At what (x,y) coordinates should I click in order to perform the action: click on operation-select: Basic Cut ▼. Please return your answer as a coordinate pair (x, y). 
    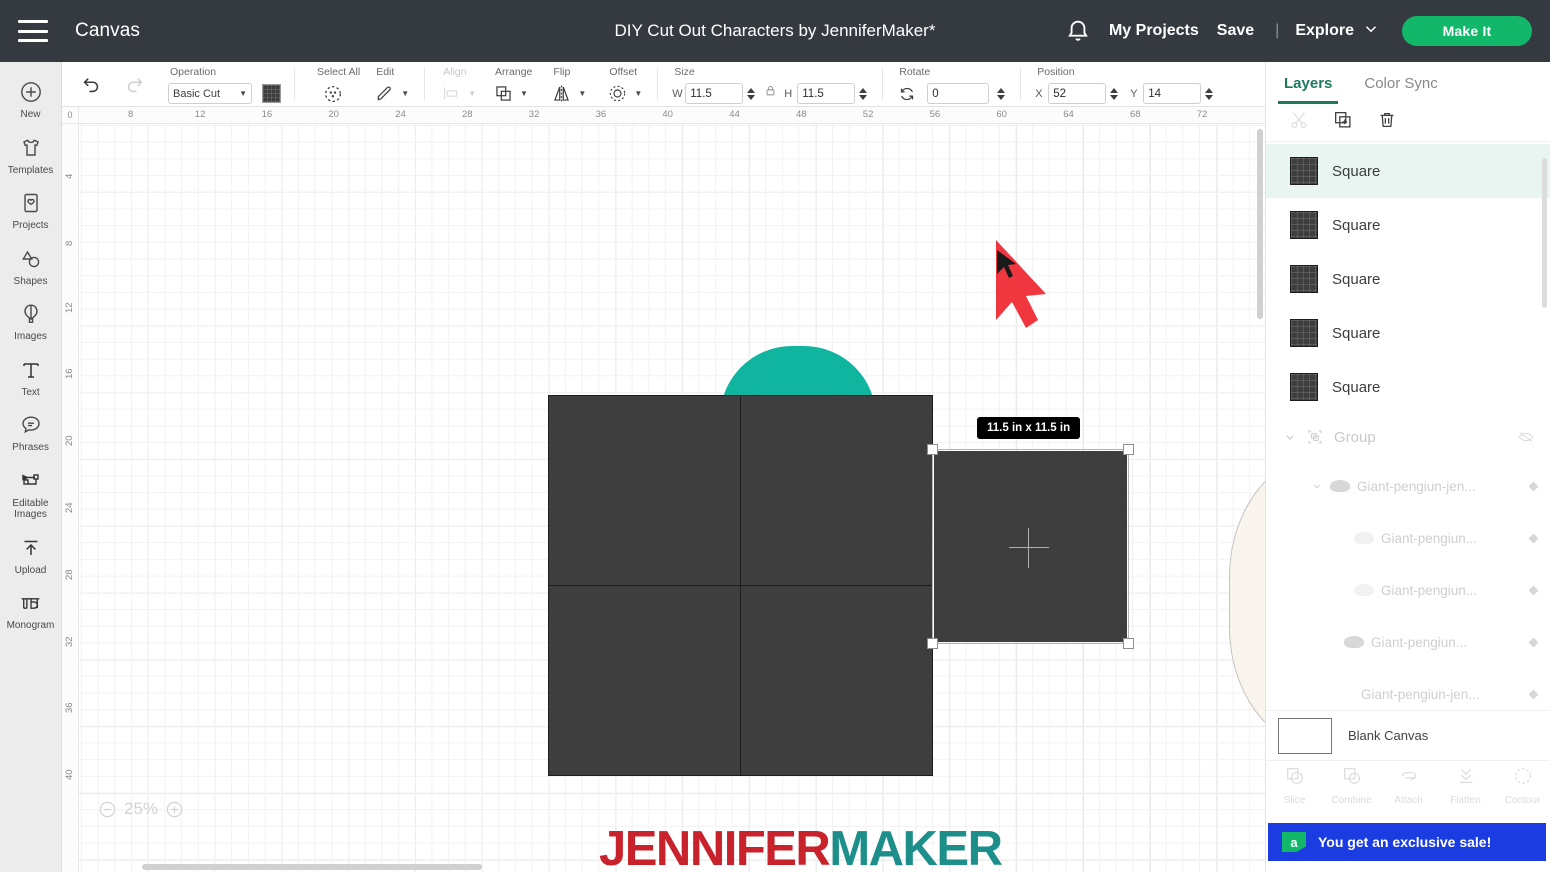
    Looking at the image, I should click on (210, 93).